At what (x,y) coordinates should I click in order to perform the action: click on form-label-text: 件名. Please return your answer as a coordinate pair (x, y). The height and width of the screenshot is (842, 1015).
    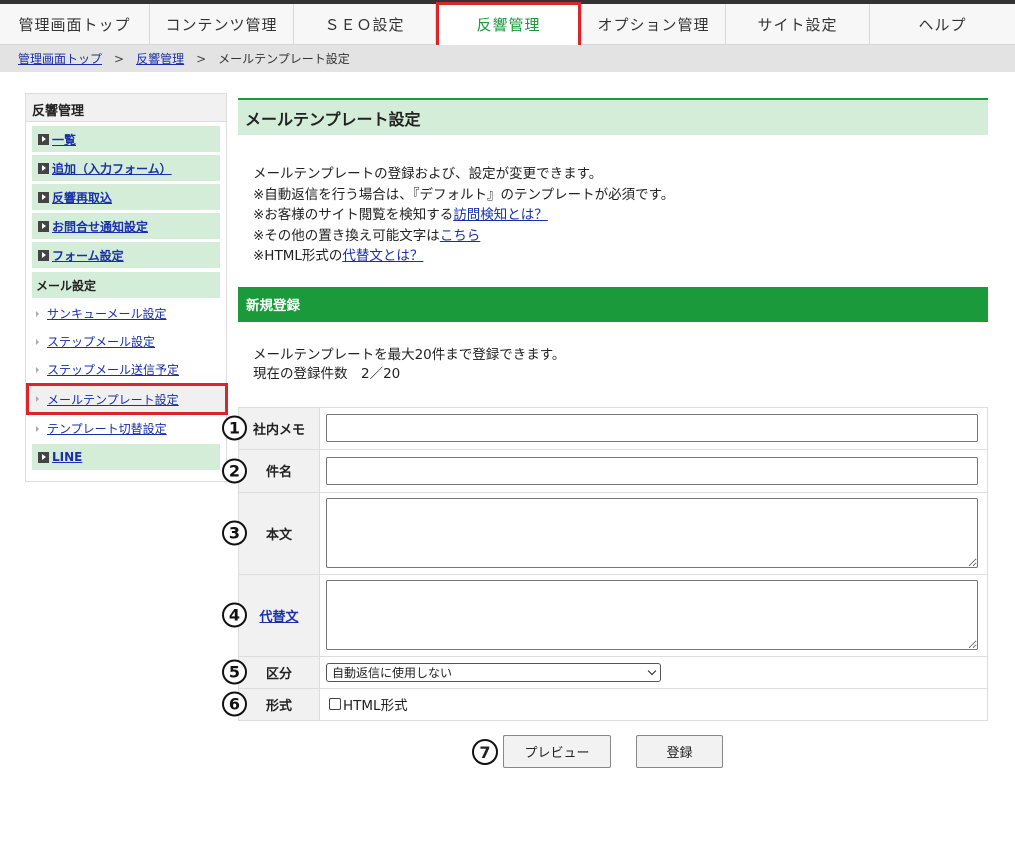
    Looking at the image, I should click on (278, 472).